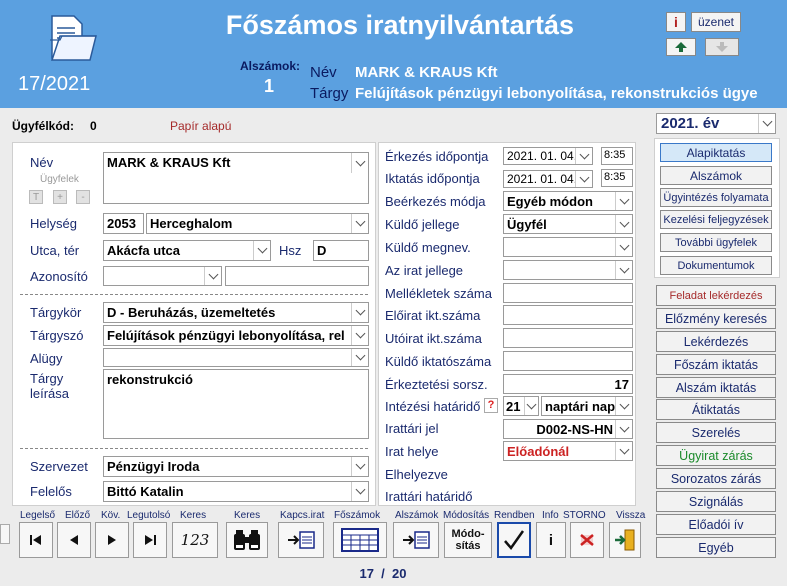 This screenshot has width=787, height=586. Describe the element at coordinates (236, 466) in the screenshot. I see `organization-select: Pénzügyi Iroda` at that location.